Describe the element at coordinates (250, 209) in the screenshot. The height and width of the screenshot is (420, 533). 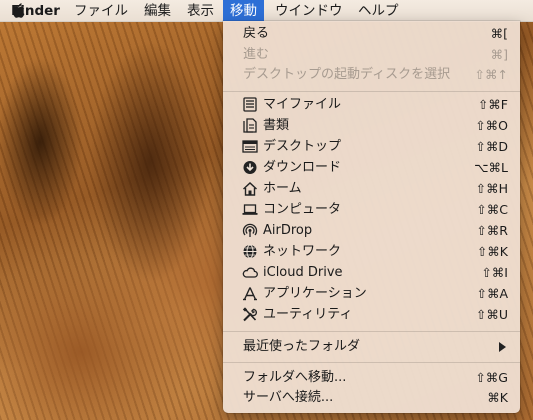
I see `computer-icon` at that location.